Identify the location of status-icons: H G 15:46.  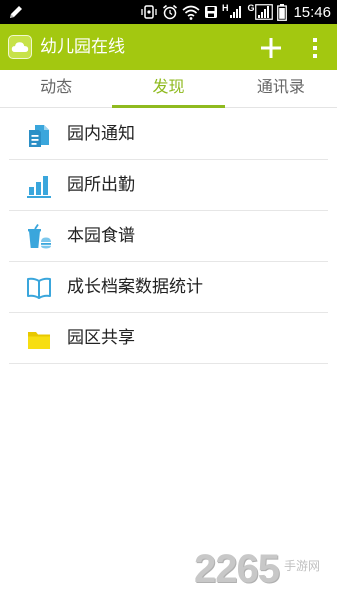
(235, 12).